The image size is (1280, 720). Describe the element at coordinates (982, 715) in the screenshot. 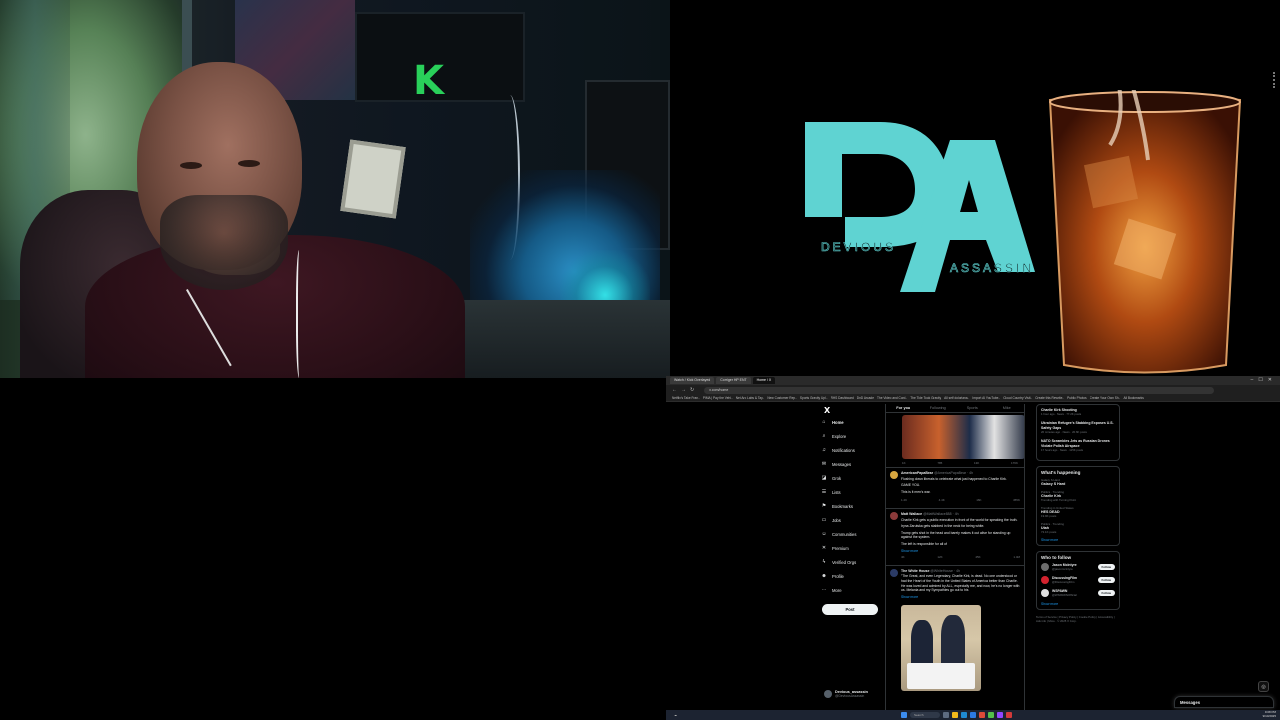

I see `chrome-icon` at that location.